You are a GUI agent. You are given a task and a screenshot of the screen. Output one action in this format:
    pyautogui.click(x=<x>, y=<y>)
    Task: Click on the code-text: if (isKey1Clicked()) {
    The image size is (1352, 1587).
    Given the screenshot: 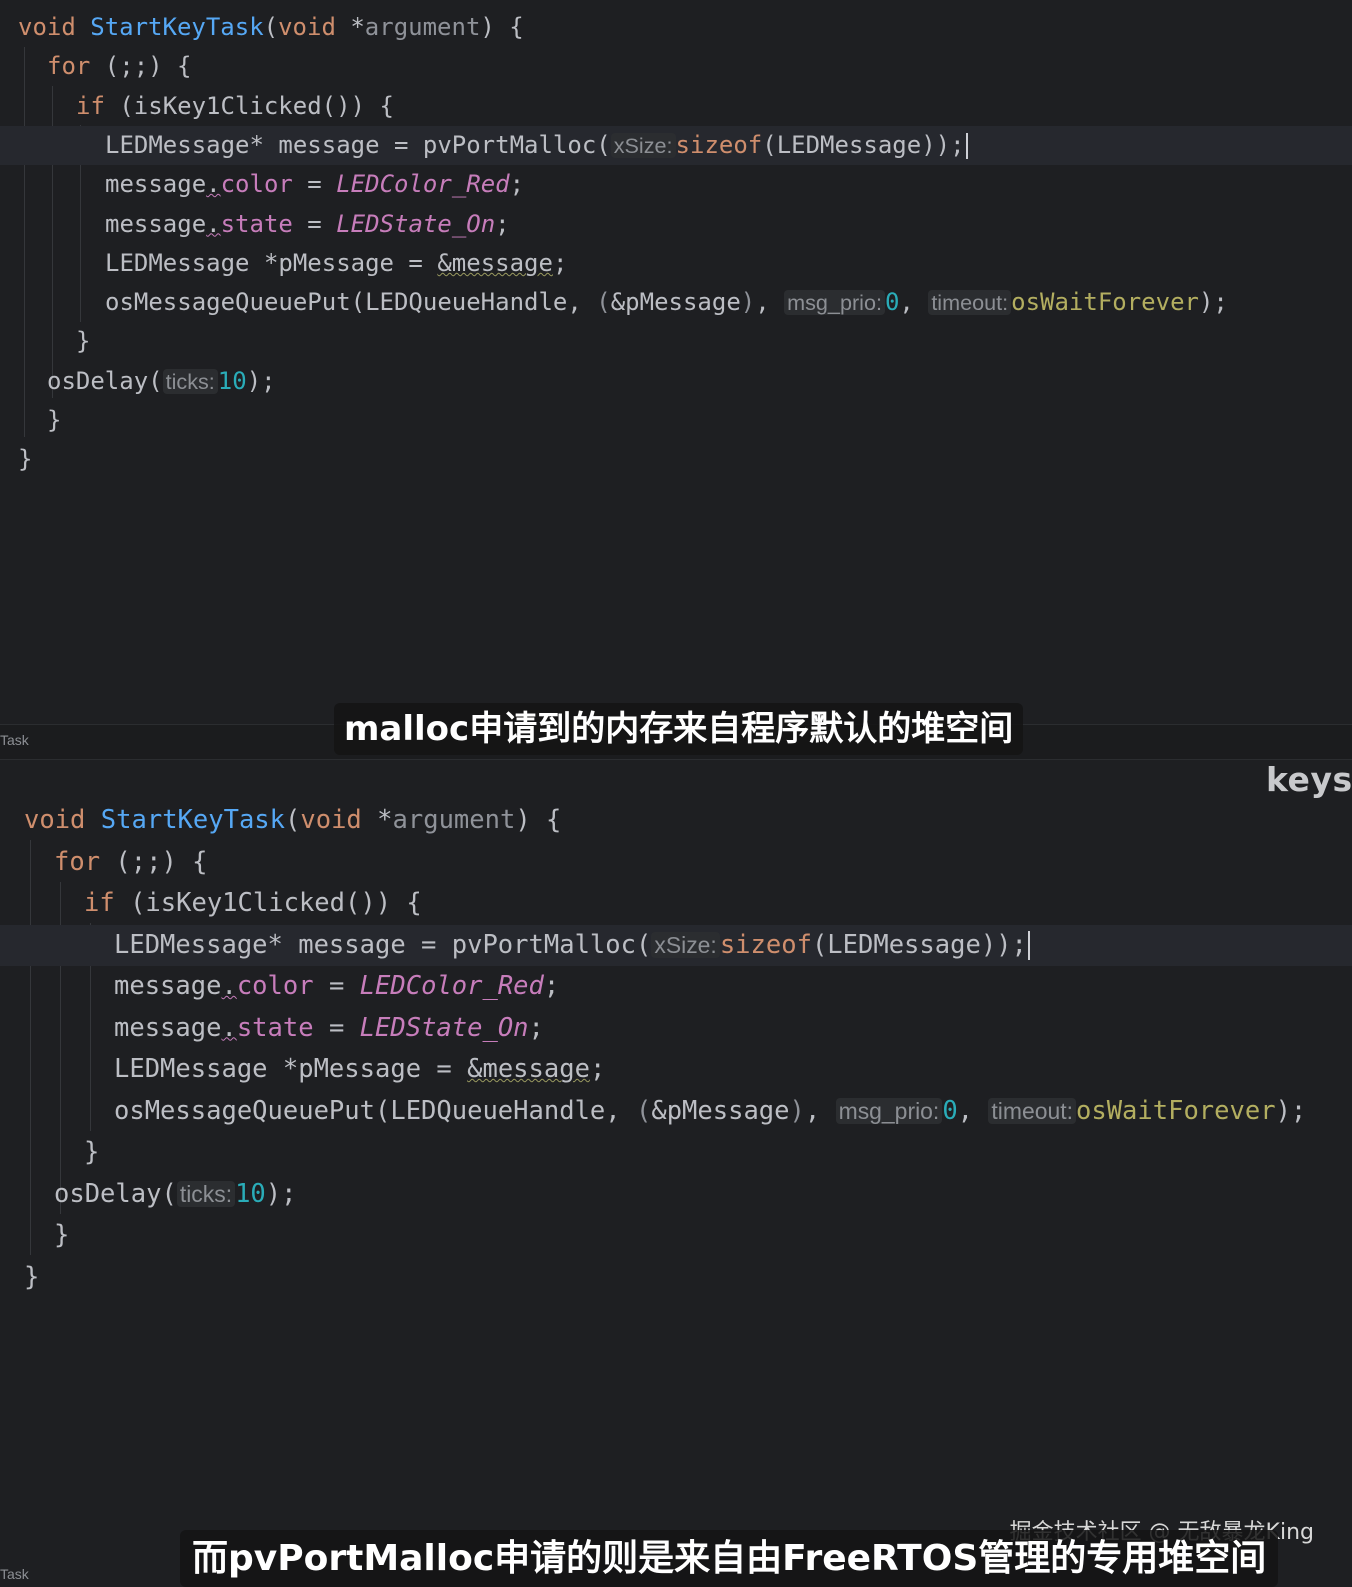 What is the action you would take?
    pyautogui.click(x=253, y=903)
    